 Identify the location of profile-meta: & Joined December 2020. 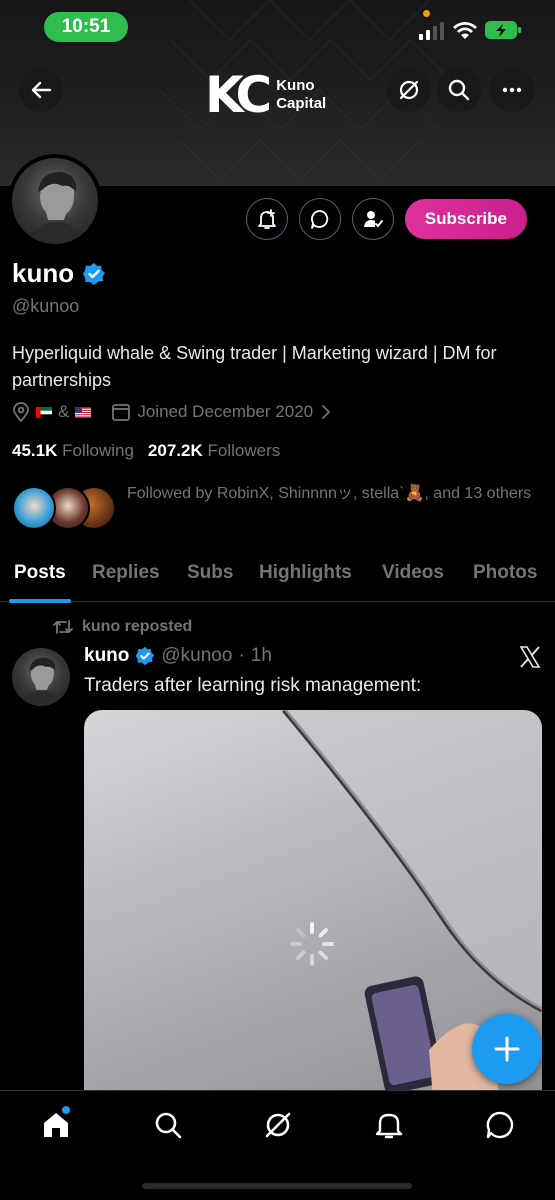
(172, 412).